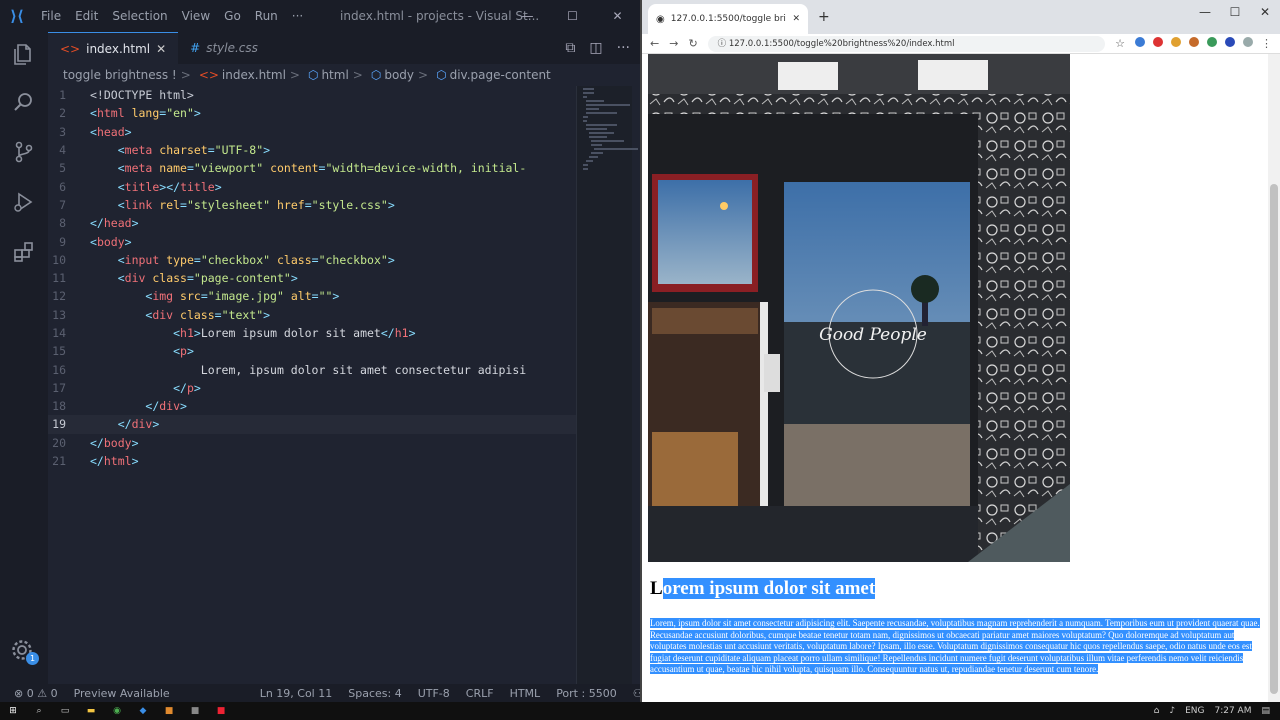 This screenshot has width=1280, height=720. I want to click on open-preview-icon: ⧉, so click(570, 48).